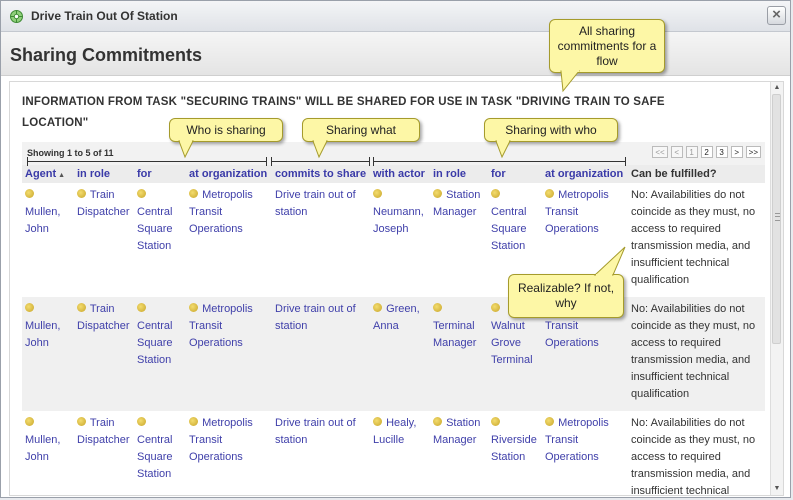  Describe the element at coordinates (400, 174) in the screenshot. I see `col-with-actor: with actor` at that location.